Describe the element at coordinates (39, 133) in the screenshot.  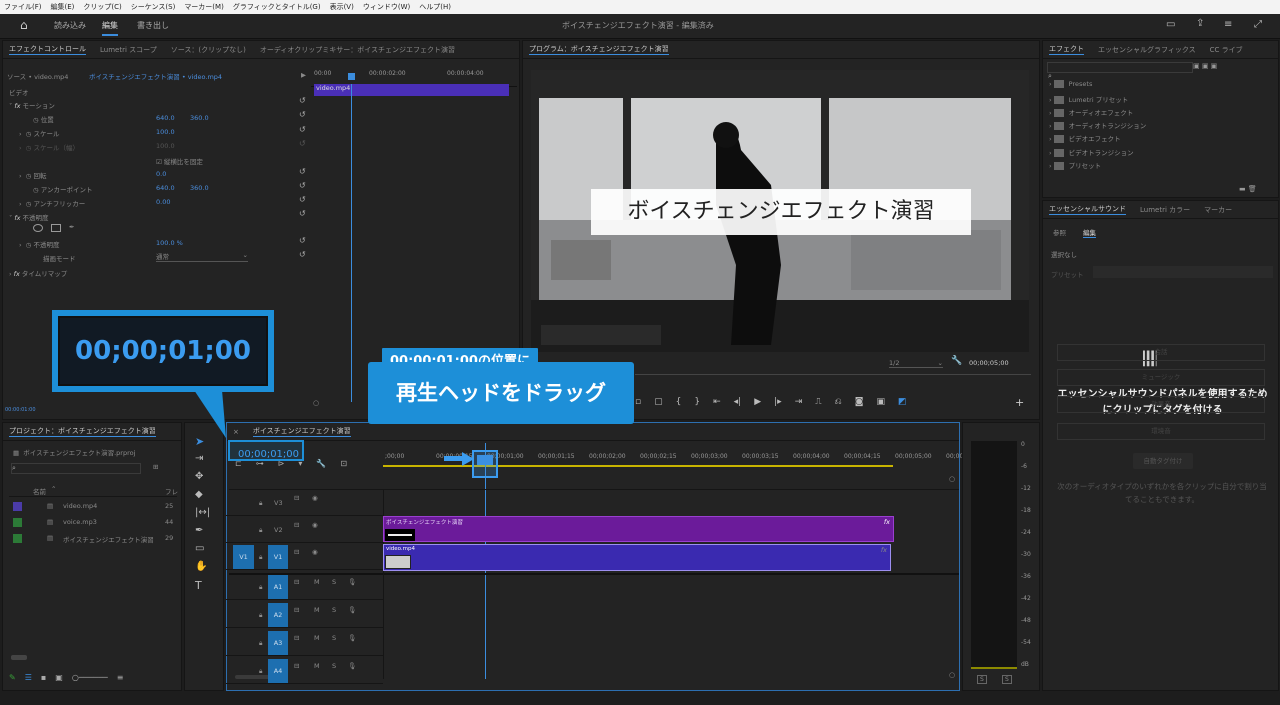
I see `scale-row: › ◷ スケール` at that location.